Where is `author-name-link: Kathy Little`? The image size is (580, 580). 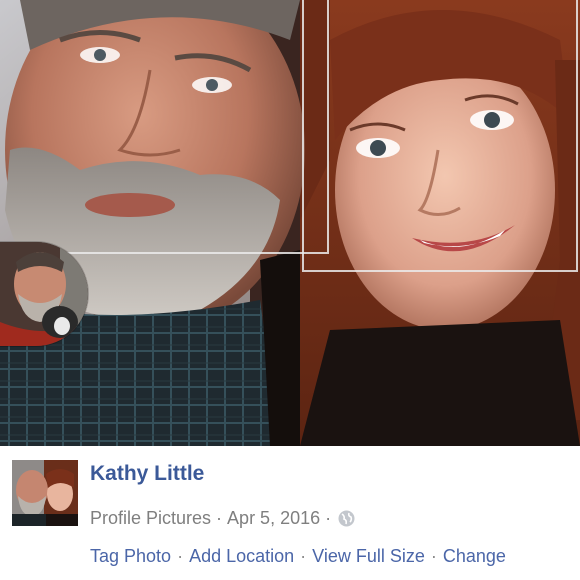 author-name-link: Kathy Little is located at coordinates (147, 474).